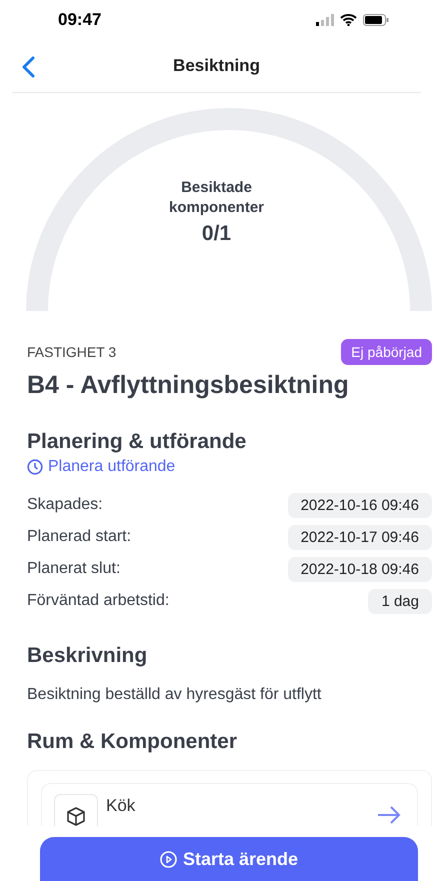 The image size is (433, 881). What do you see at coordinates (35, 467) in the screenshot?
I see `clock-icon` at bounding box center [35, 467].